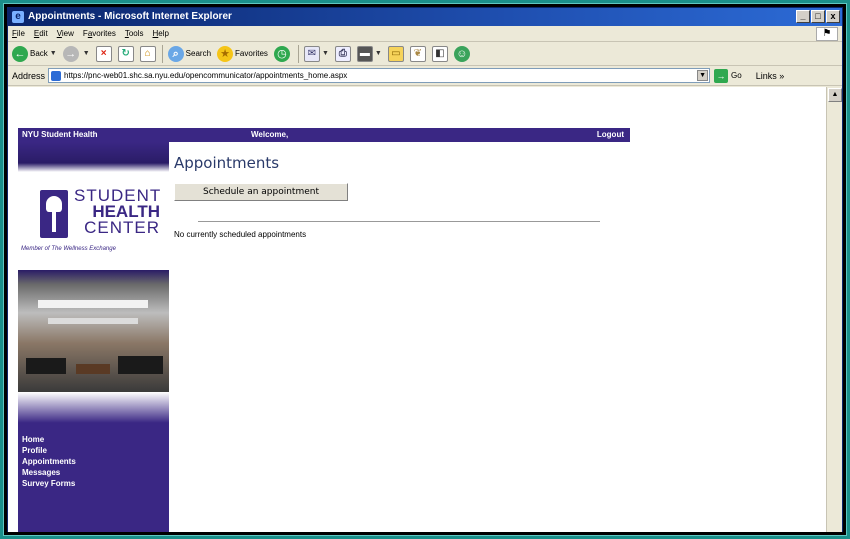 This screenshot has height=539, width=850. I want to click on search-label: Search, so click(198, 53).